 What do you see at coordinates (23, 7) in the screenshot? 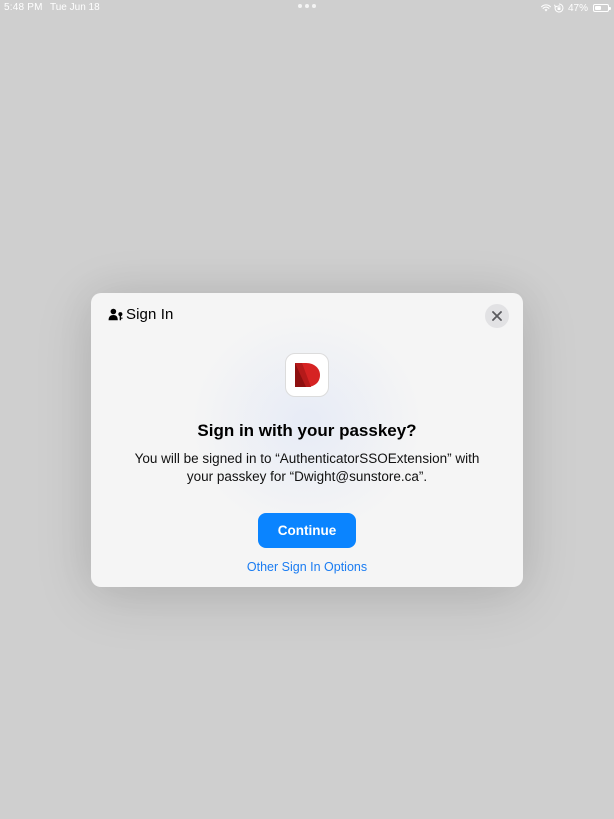
I see `status-time: 5:48 PM` at bounding box center [23, 7].